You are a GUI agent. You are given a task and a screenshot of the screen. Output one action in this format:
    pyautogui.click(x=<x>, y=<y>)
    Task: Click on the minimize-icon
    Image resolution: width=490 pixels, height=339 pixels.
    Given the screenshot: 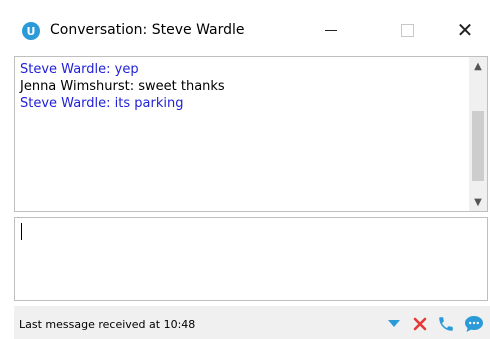 What is the action you would take?
    pyautogui.click(x=331, y=30)
    